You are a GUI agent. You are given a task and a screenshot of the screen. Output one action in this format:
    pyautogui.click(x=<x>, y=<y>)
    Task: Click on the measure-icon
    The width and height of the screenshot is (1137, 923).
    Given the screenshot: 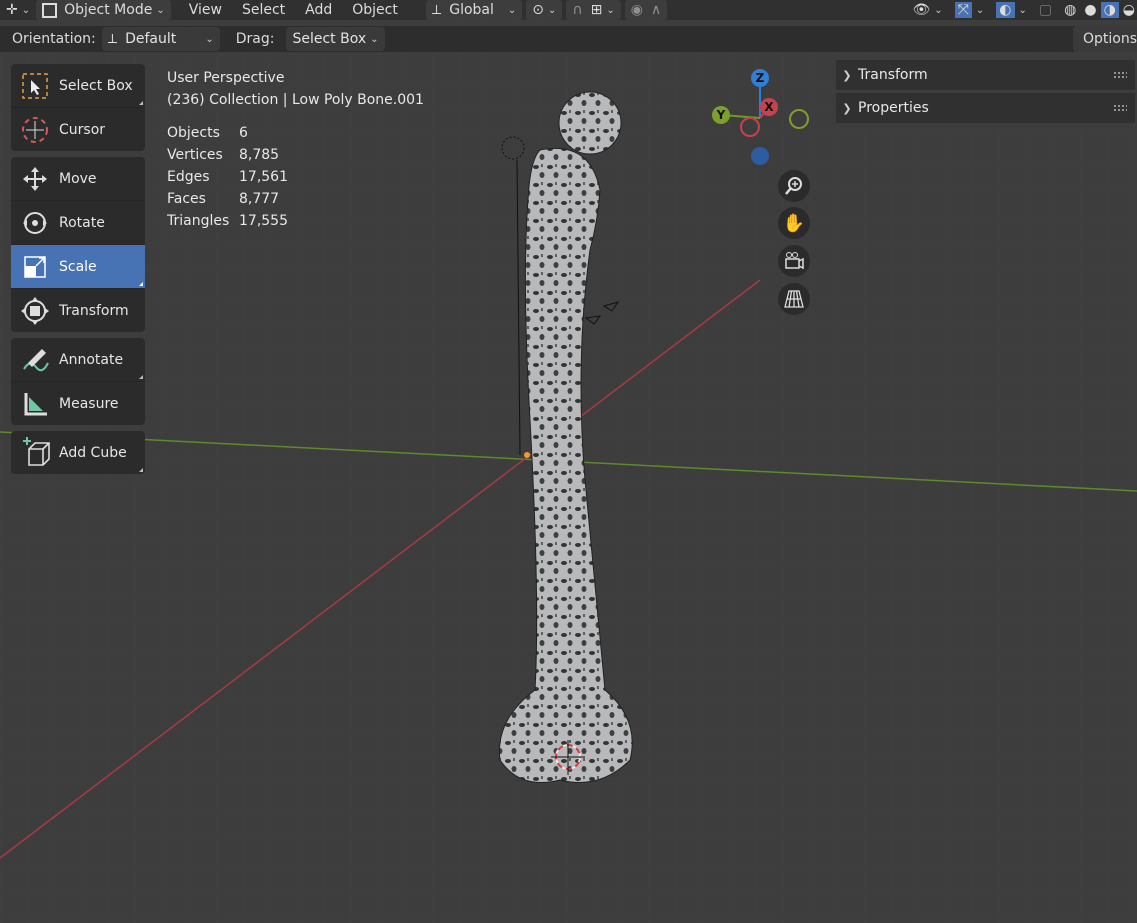 What is the action you would take?
    pyautogui.click(x=35, y=403)
    